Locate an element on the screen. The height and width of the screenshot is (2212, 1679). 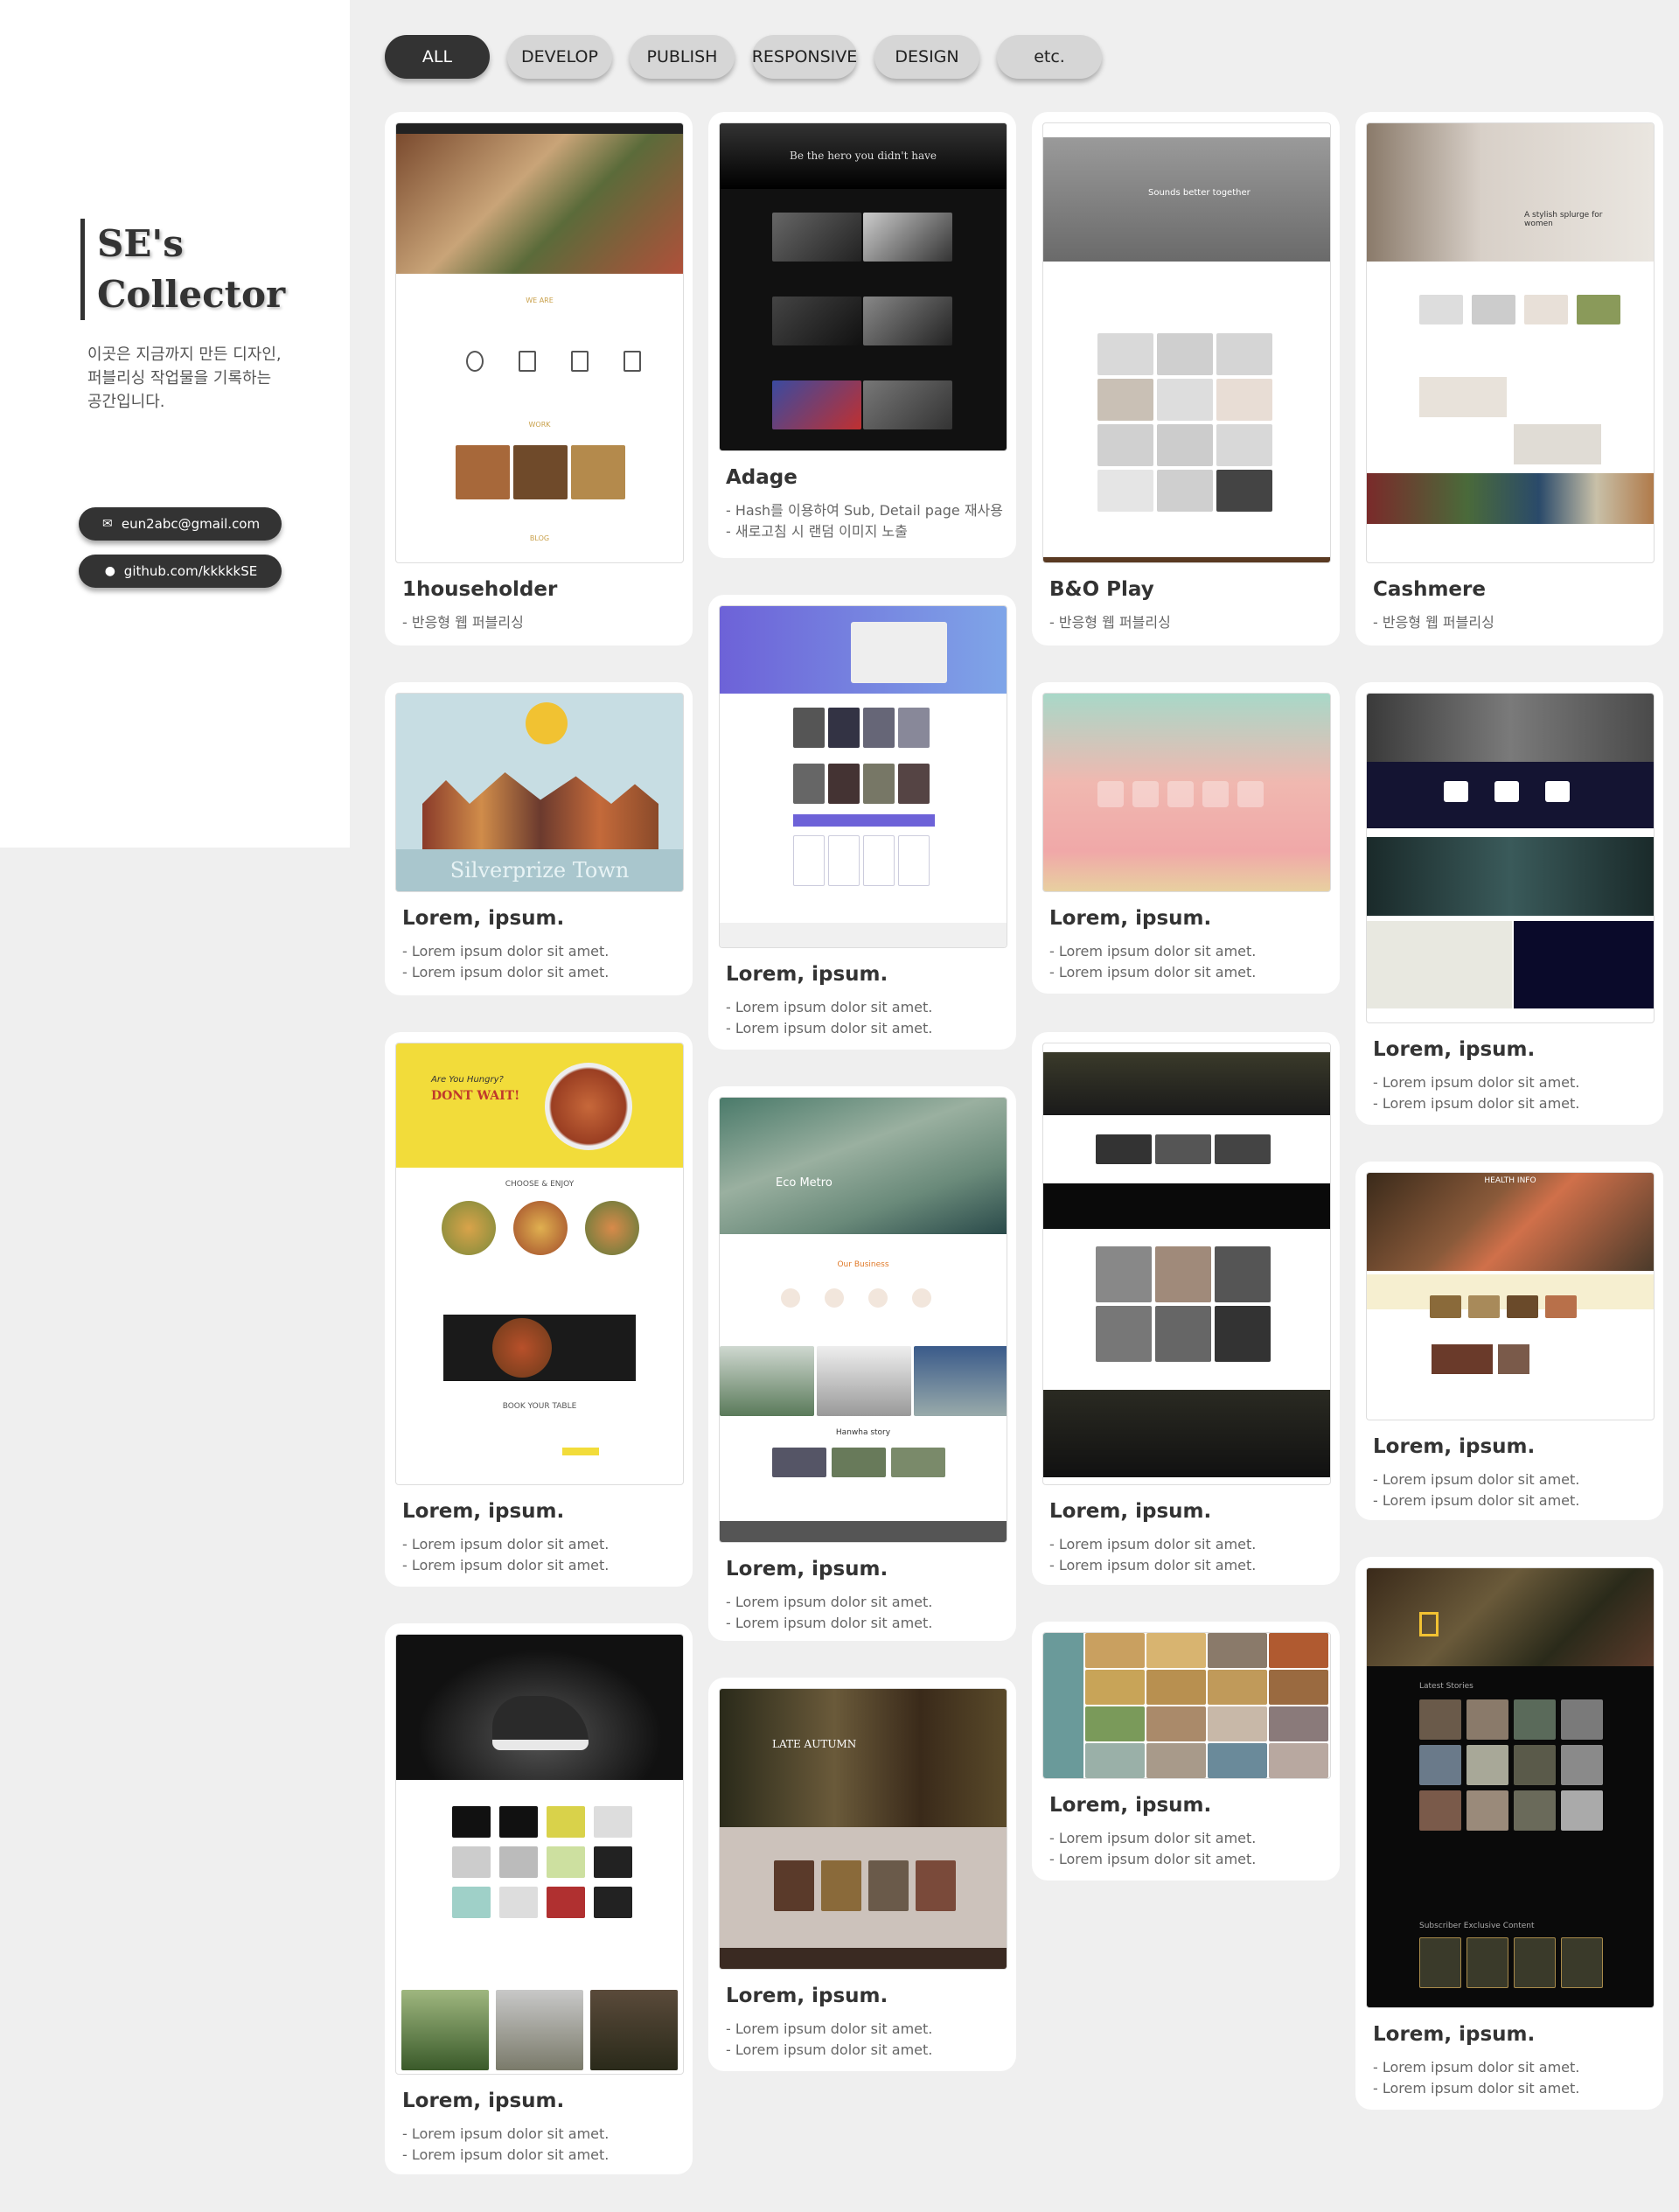
thumb-caption: Silverprize Town is located at coordinates (539, 870).